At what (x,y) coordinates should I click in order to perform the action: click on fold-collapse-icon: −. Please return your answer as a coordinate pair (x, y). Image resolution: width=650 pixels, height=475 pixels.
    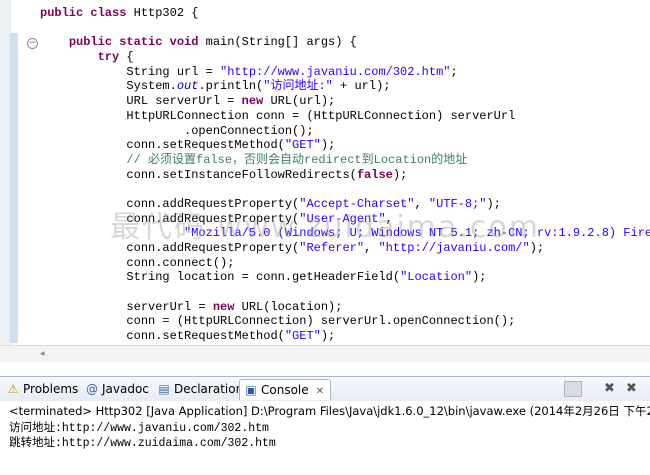
    Looking at the image, I should click on (32, 43).